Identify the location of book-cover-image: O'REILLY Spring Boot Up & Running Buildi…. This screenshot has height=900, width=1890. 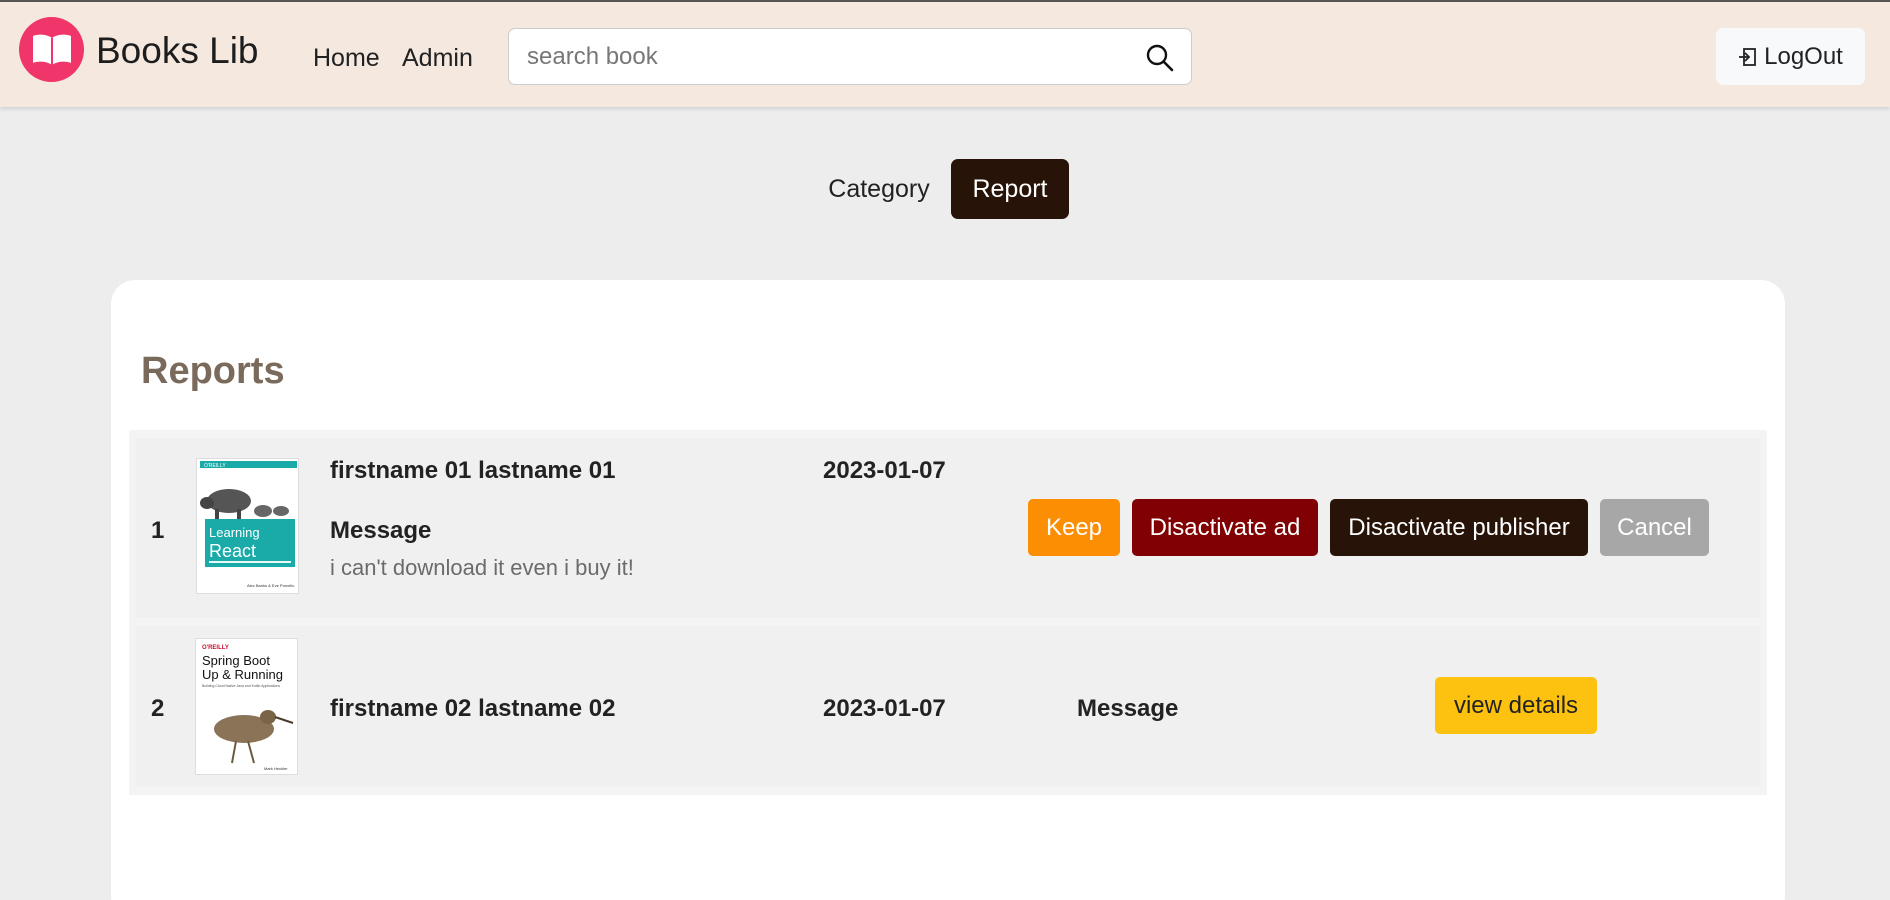
(246, 706).